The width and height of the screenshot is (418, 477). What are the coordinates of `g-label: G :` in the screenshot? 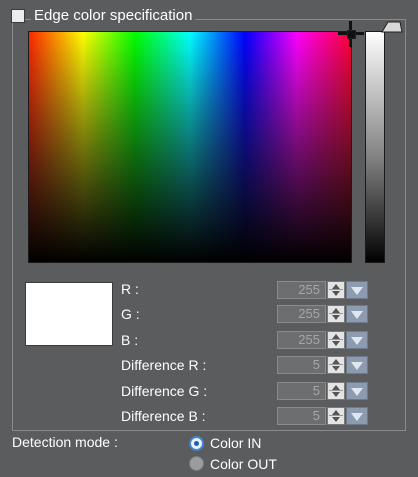 It's located at (130, 314).